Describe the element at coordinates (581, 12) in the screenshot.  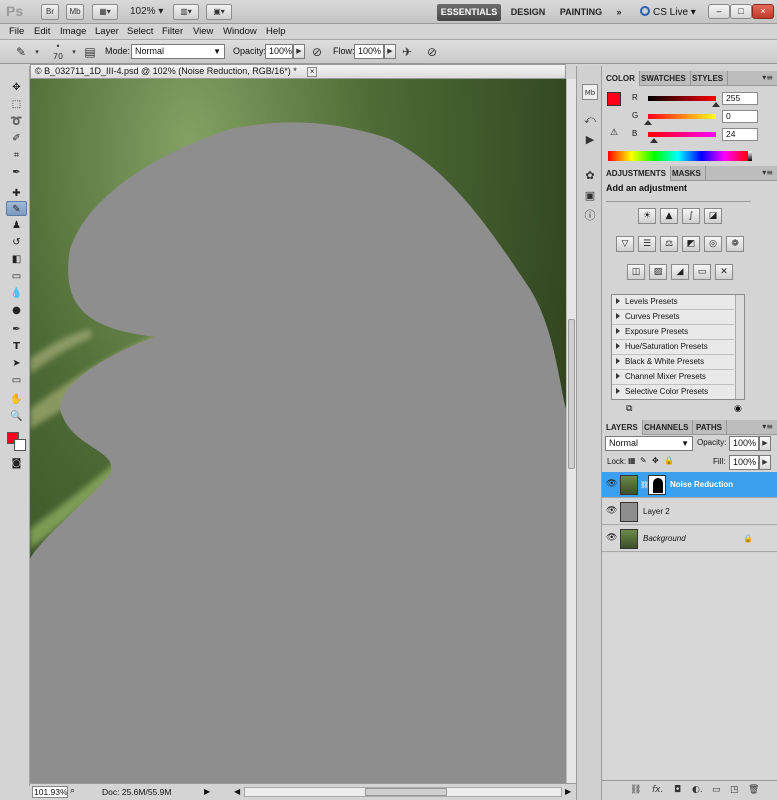
I see `workspace-painting: PAINTING` at that location.